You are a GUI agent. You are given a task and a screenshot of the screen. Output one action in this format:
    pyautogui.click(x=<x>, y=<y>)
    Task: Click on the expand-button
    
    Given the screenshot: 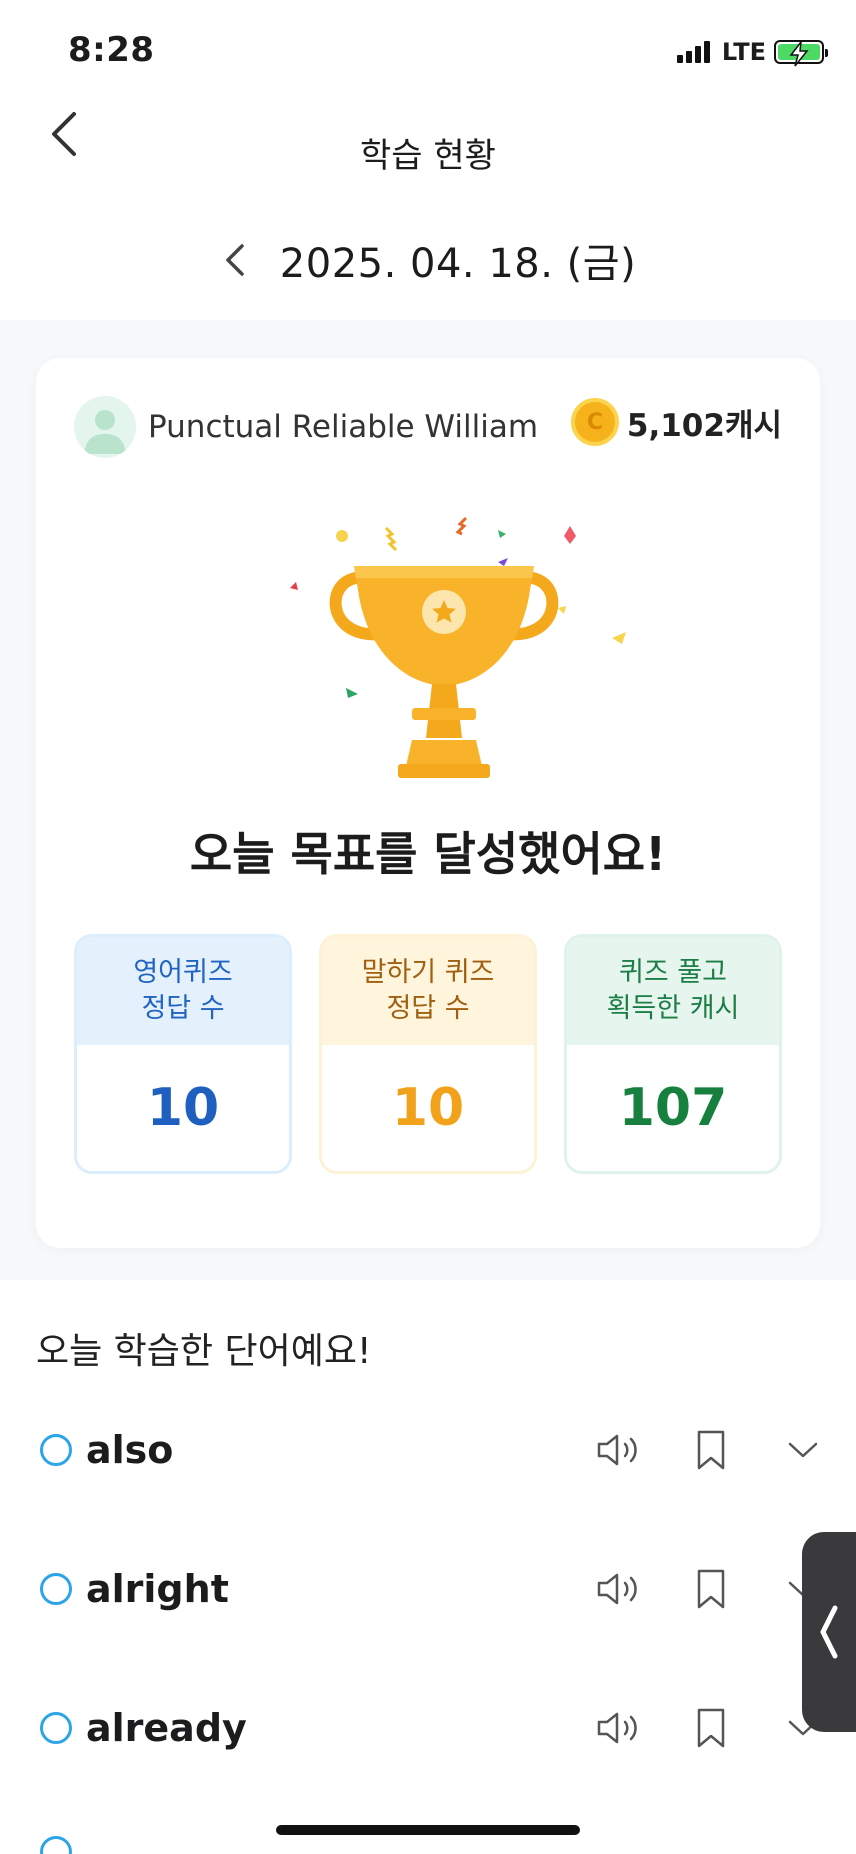 What is the action you would take?
    pyautogui.click(x=803, y=1450)
    